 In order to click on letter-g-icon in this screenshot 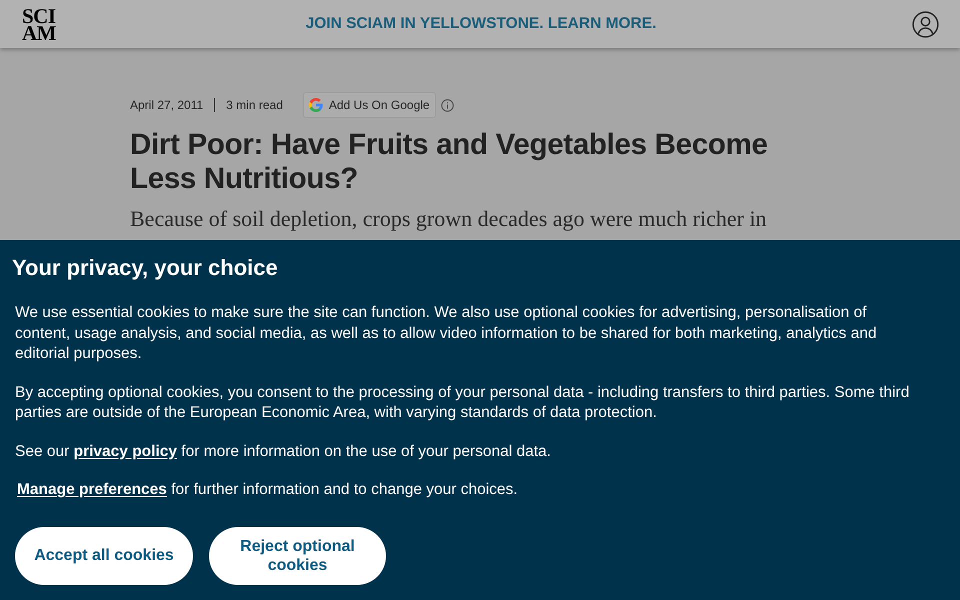, I will do `click(315, 105)`.